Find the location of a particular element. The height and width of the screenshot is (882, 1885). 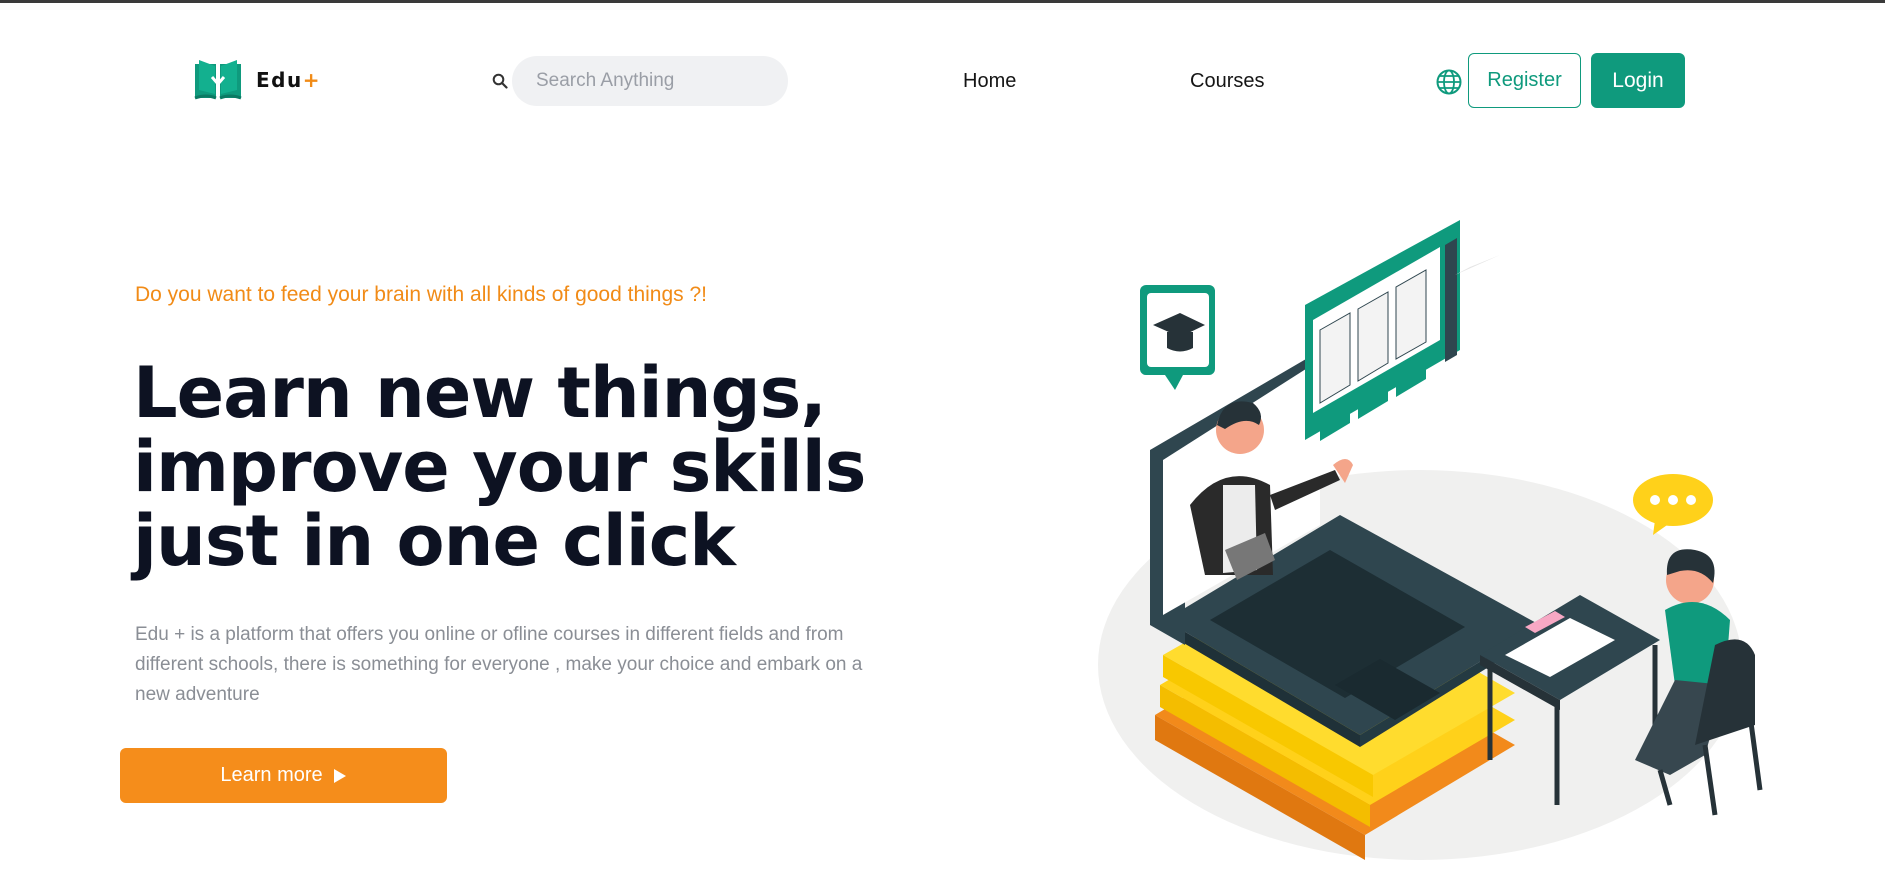

learn-more-button: Learn more is located at coordinates (283, 775).